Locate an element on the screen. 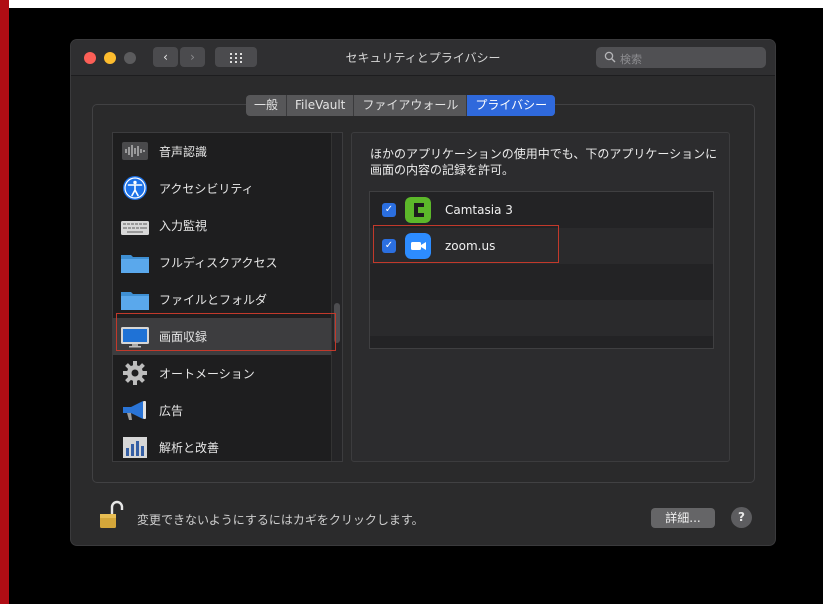 The height and width of the screenshot is (604, 823). accessibility-icon is located at coordinates (135, 188).